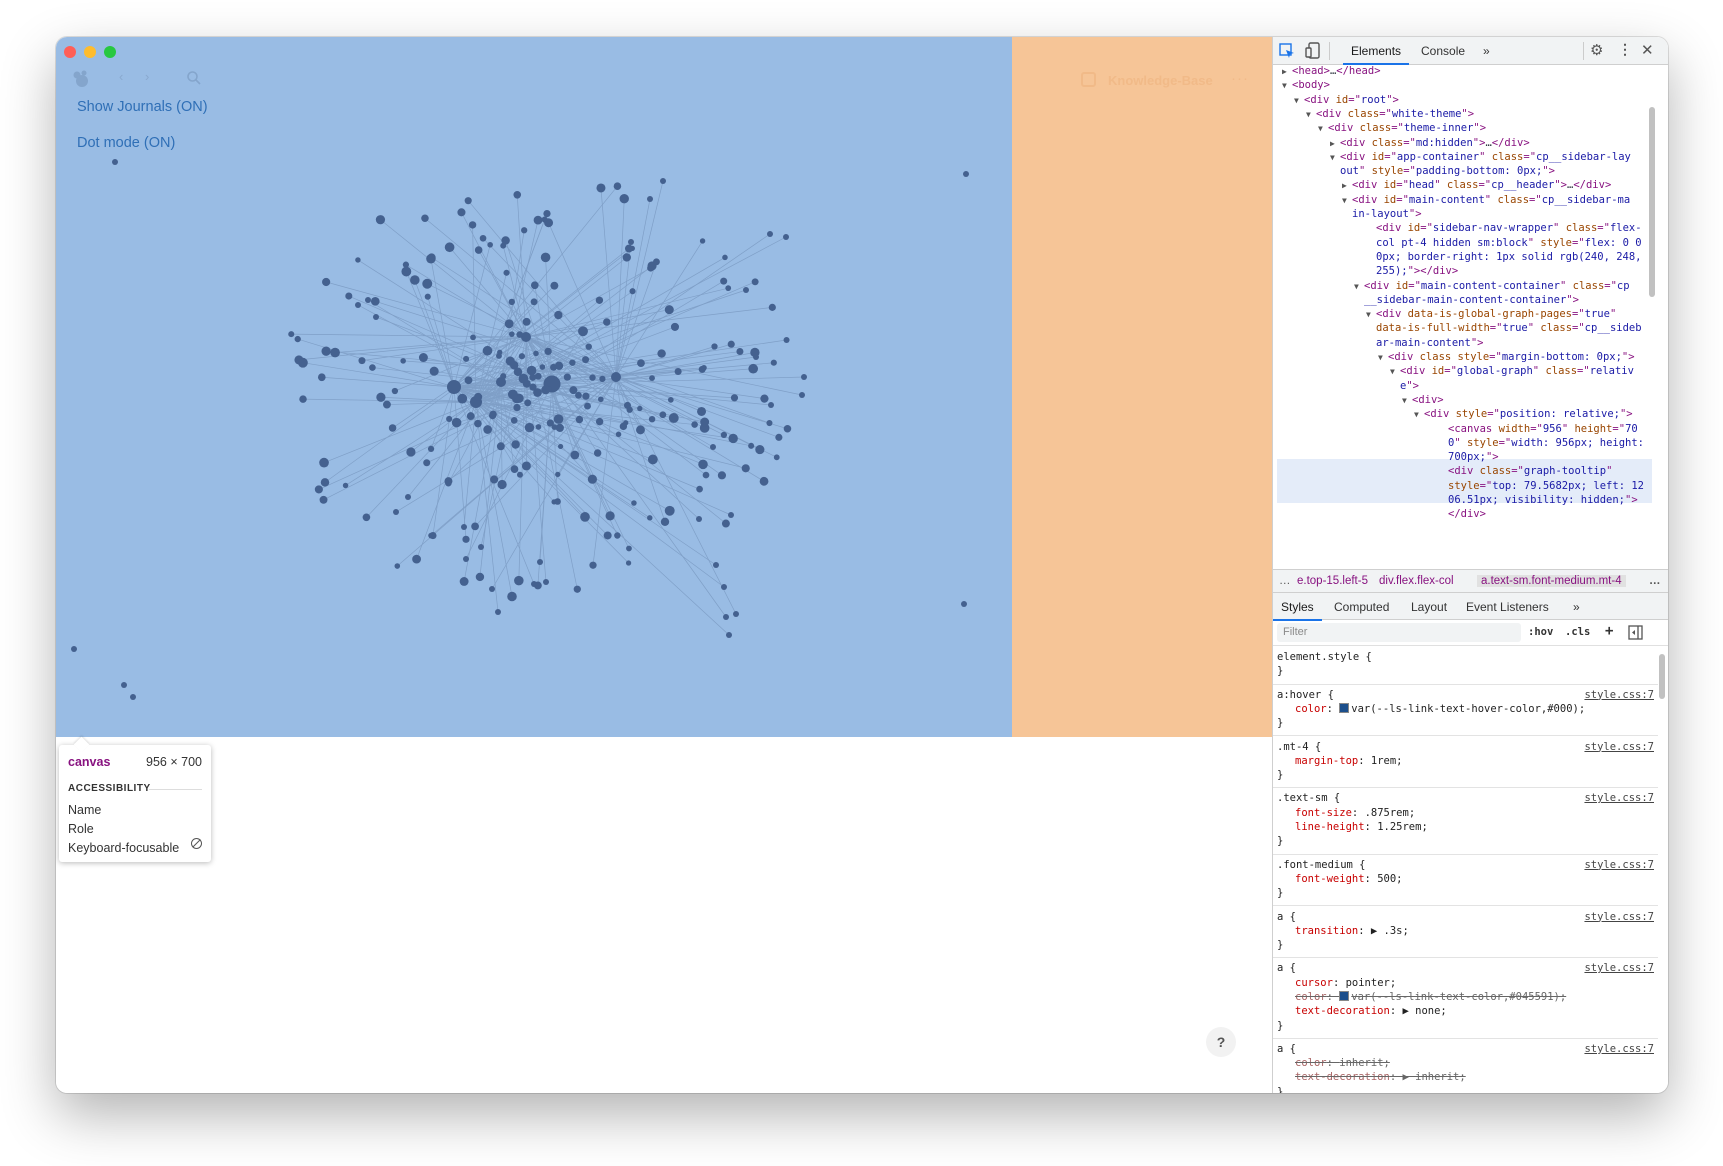 The width and height of the screenshot is (1723, 1166). What do you see at coordinates (81, 78) in the screenshot?
I see `logo-icon` at bounding box center [81, 78].